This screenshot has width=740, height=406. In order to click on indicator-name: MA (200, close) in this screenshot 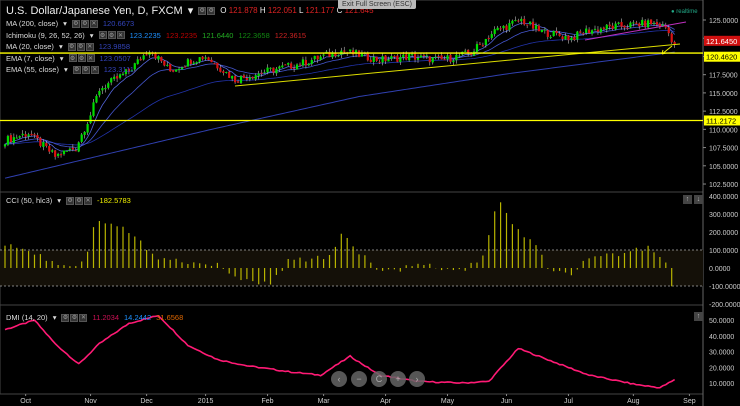, I will do `click(32, 23)`.